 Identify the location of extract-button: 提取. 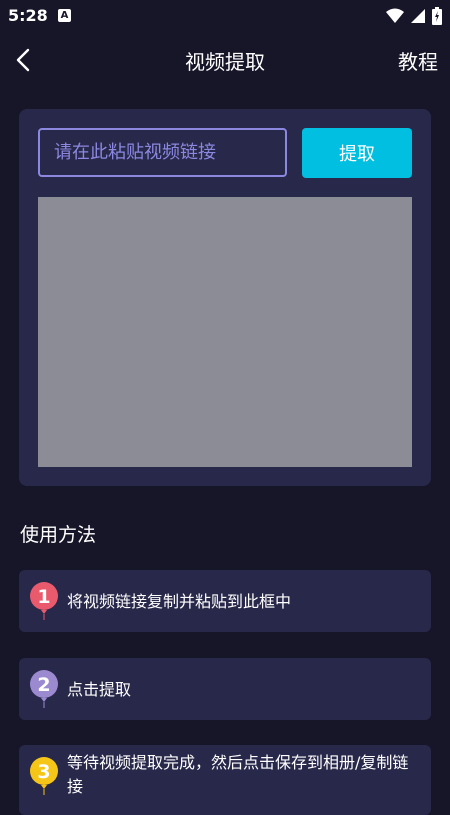
(357, 153).